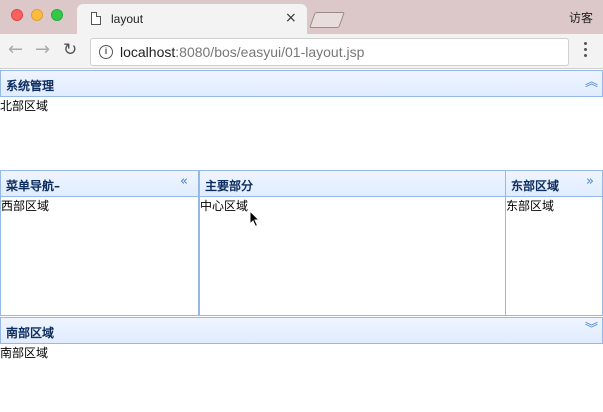  Describe the element at coordinates (270, 52) in the screenshot. I see `url-path: :8080/bos/easyui/01-layout.jsp` at that location.